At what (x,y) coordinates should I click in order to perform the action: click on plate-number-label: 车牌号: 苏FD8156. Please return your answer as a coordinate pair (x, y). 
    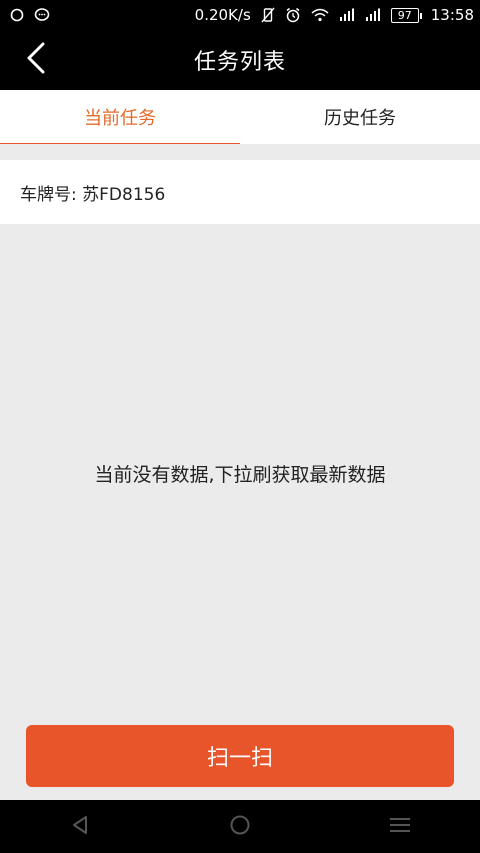
    Looking at the image, I should click on (93, 194).